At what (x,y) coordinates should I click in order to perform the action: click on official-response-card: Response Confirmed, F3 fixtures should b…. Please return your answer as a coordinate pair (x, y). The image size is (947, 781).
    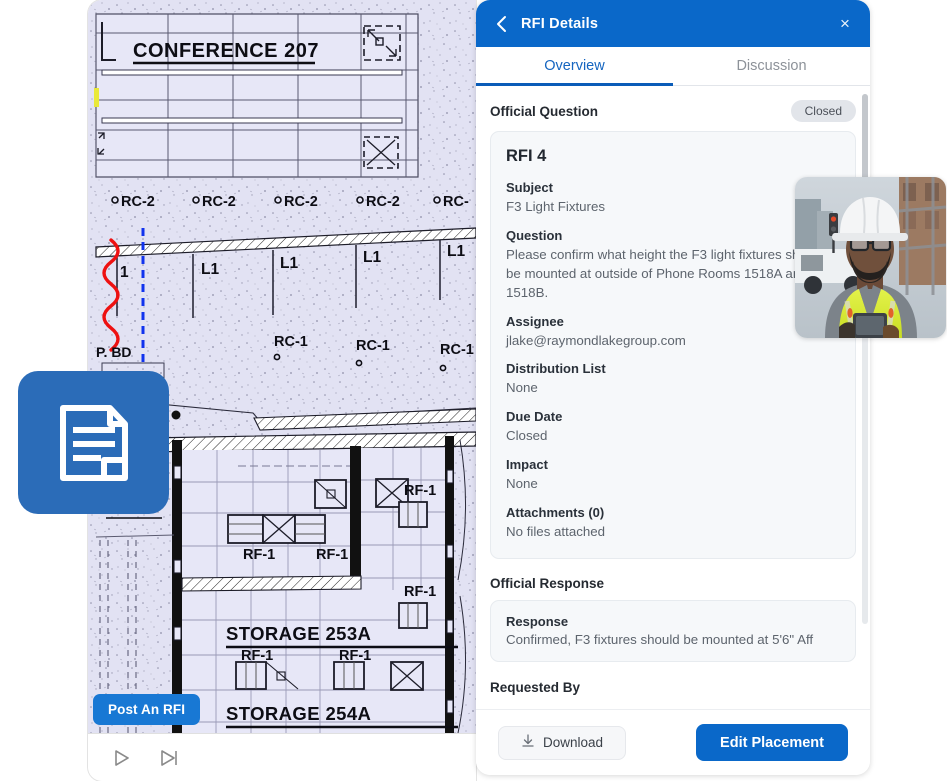
    Looking at the image, I should click on (673, 630).